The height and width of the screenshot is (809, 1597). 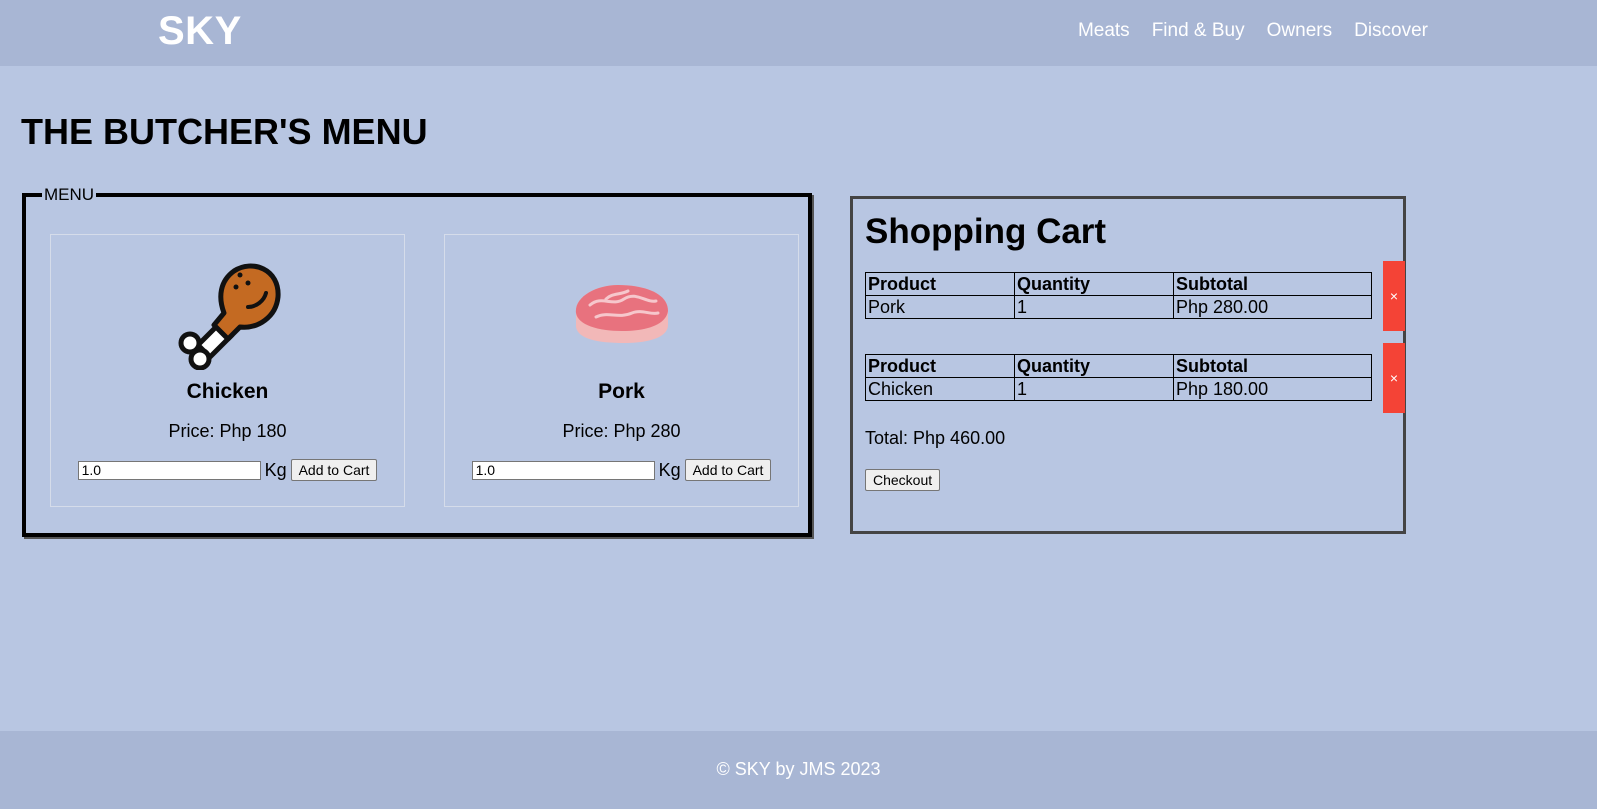 What do you see at coordinates (227, 391) in the screenshot?
I see `product-name: Chicken` at bounding box center [227, 391].